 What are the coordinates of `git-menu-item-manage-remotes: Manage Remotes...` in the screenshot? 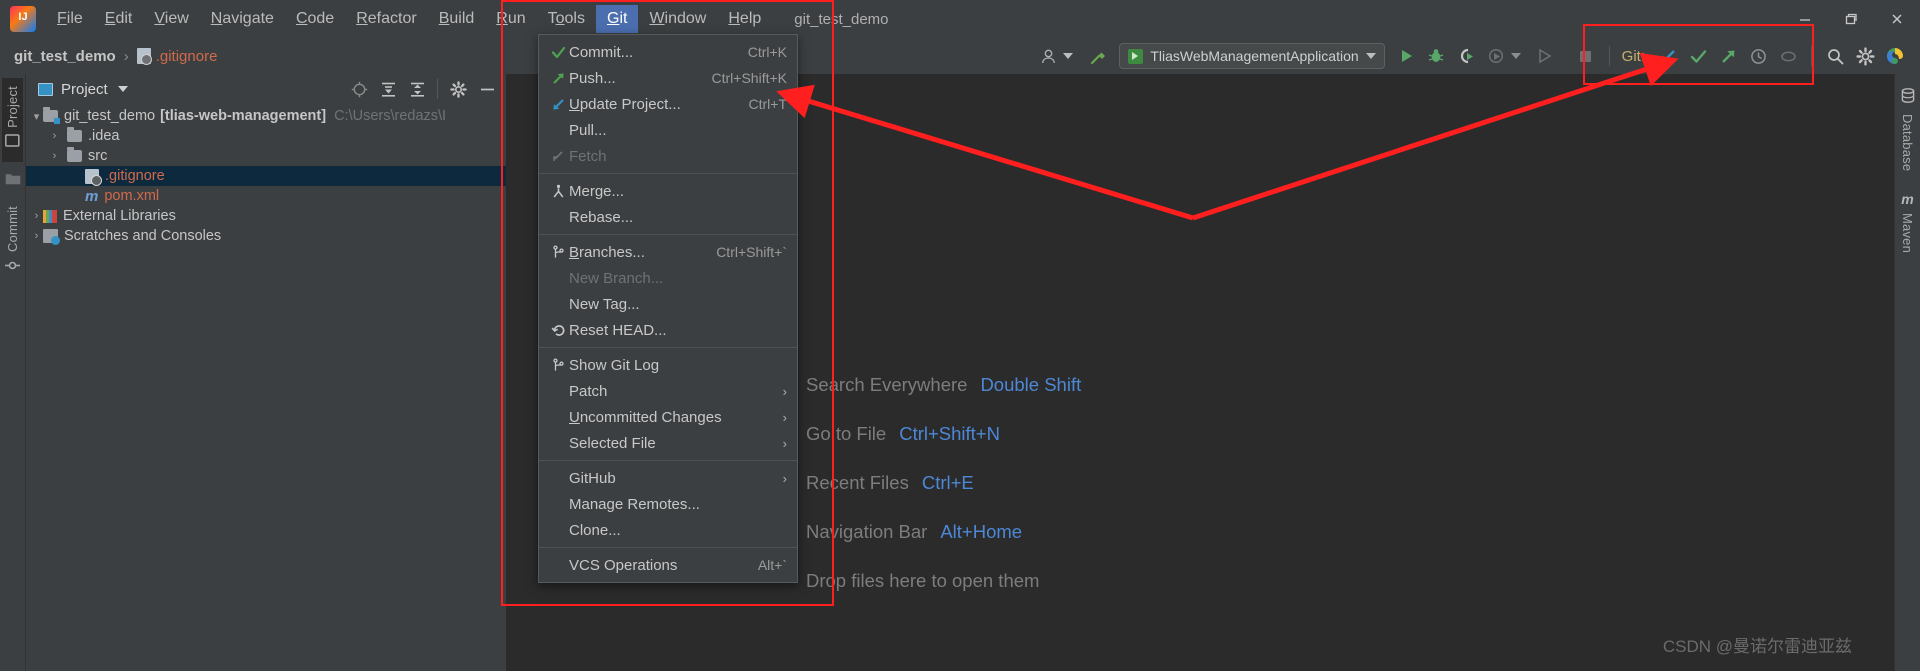 It's located at (668, 504).